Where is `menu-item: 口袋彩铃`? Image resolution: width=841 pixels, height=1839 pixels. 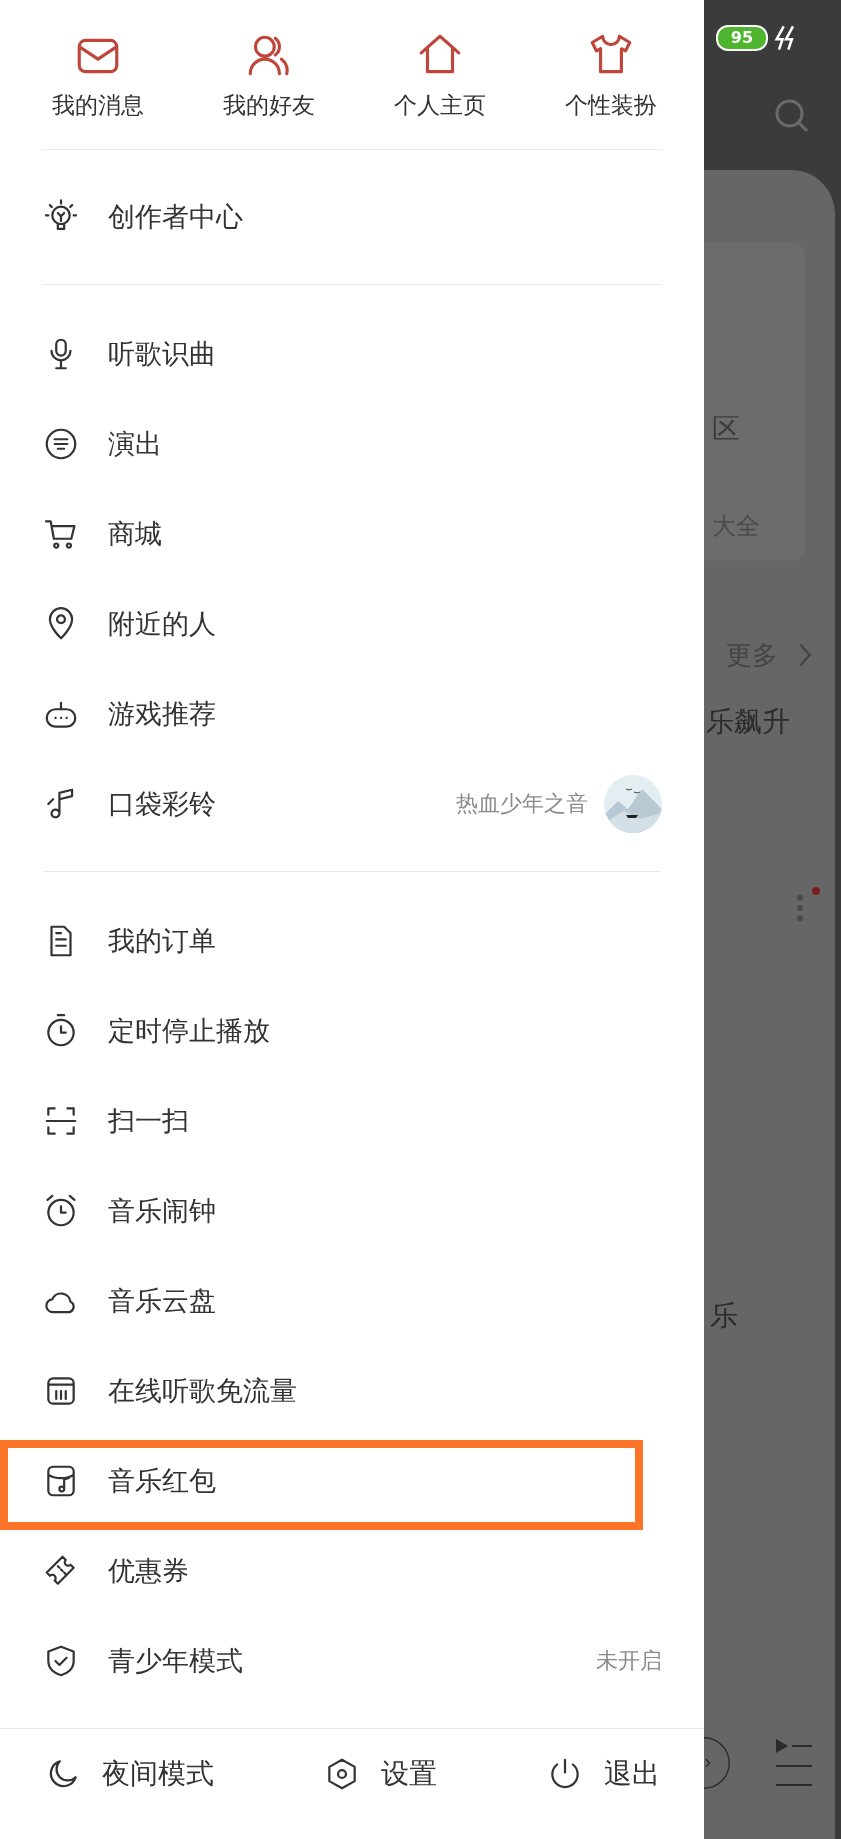
menu-item: 口袋彩铃 is located at coordinates (162, 803).